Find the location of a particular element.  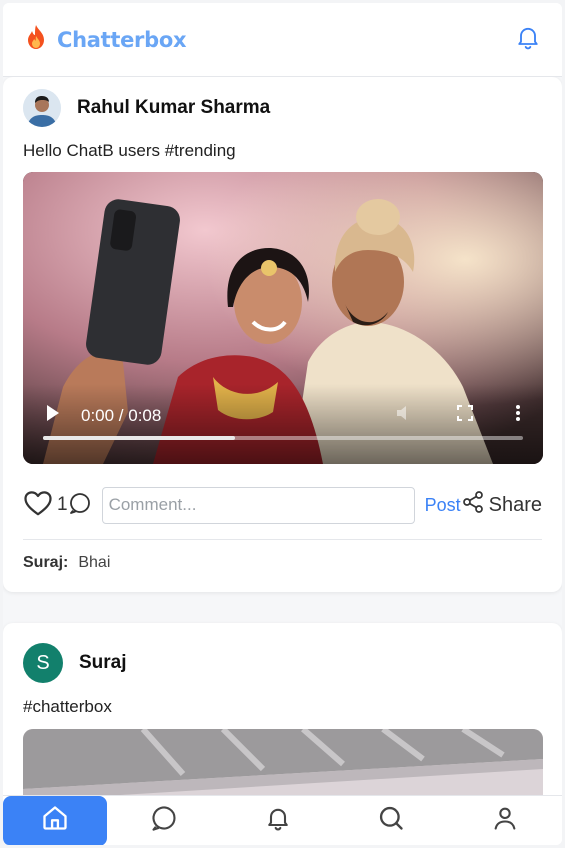

bottom-nav is located at coordinates (282, 820).